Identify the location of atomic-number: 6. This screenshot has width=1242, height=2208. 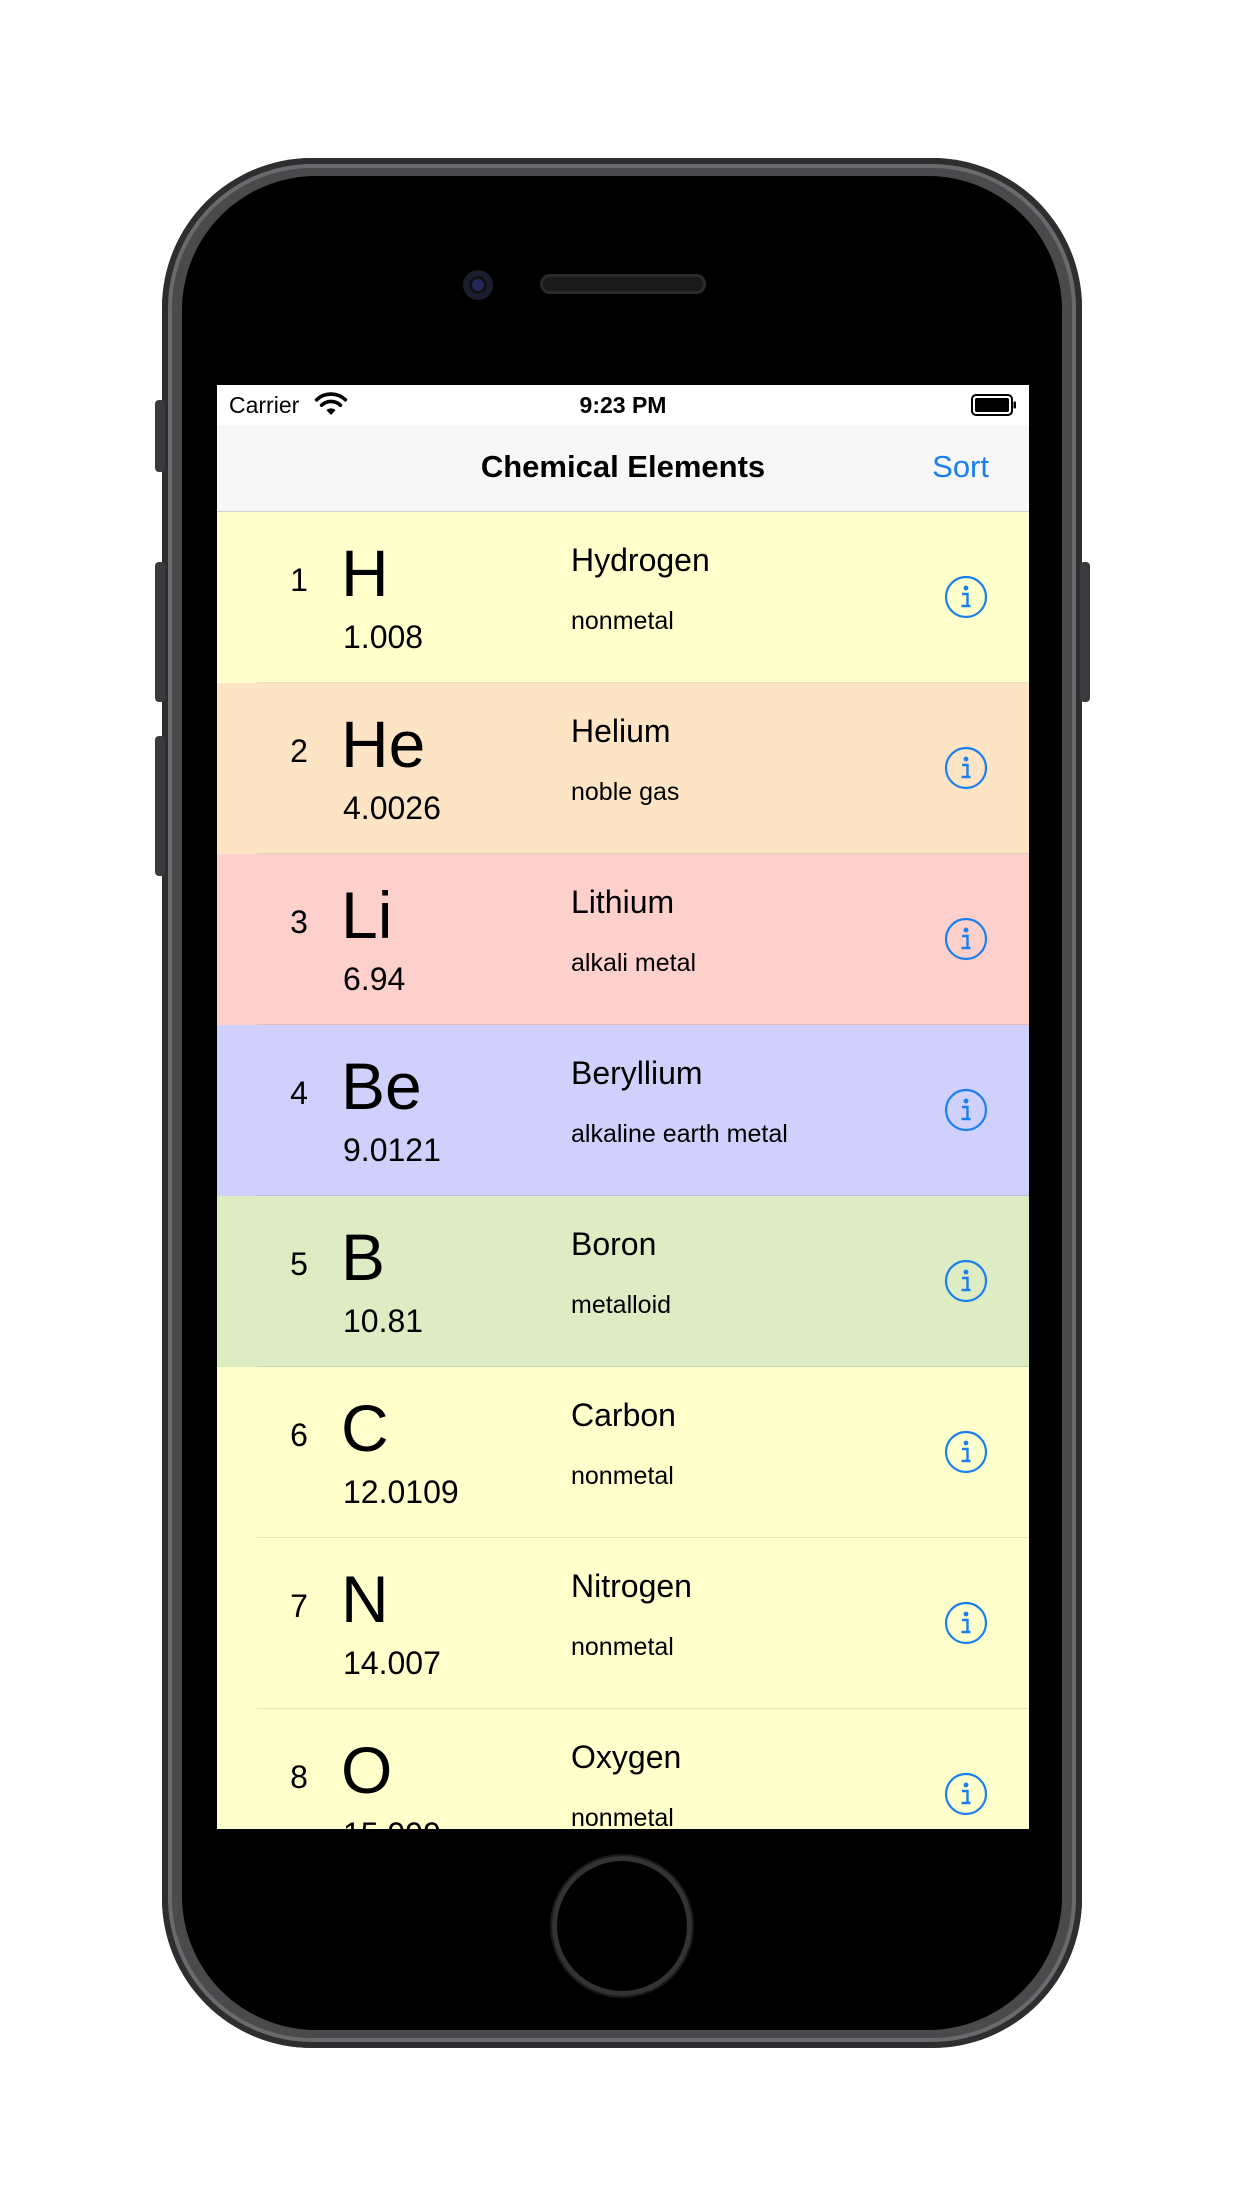
(299, 1435).